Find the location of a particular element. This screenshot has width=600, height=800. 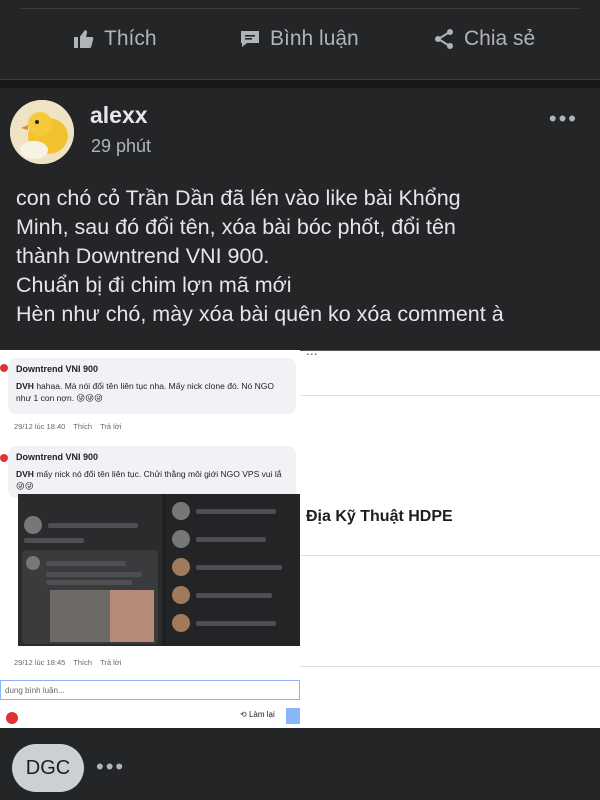

post-action-bar: Thích Bình luận Chia sẻ is located at coordinates (300, 40).